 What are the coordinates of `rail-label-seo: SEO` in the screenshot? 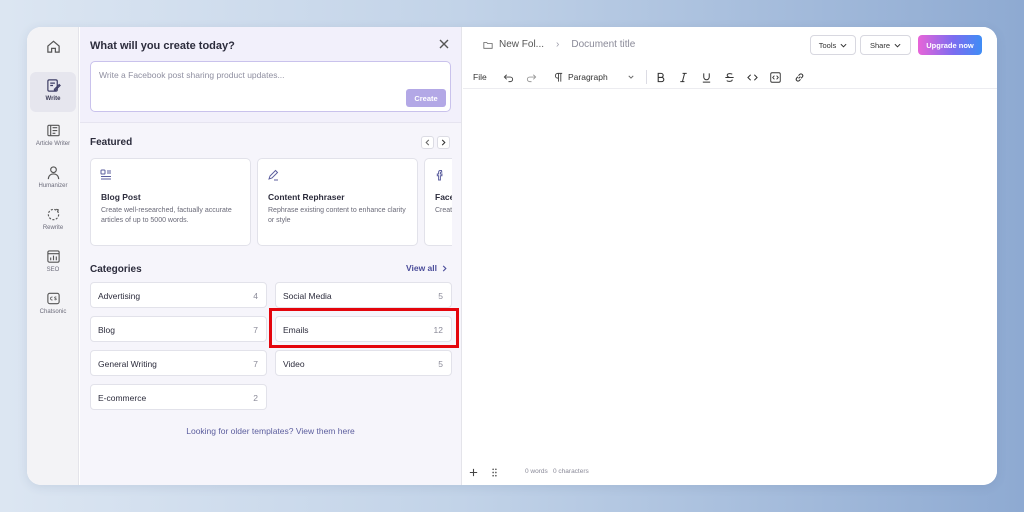 It's located at (53, 270).